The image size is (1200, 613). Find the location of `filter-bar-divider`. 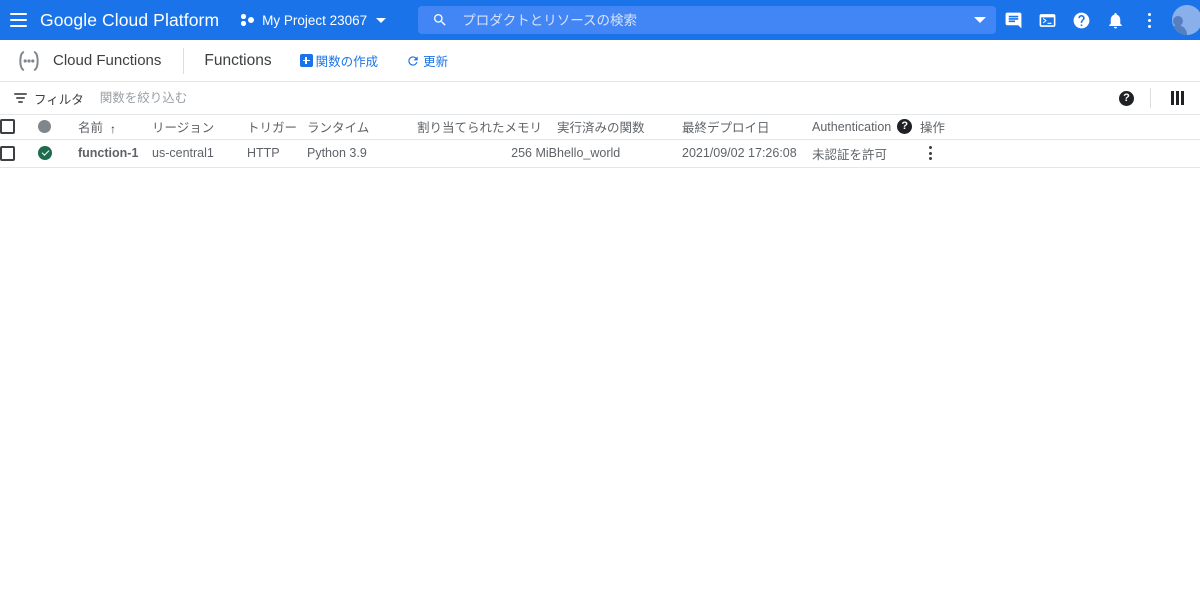

filter-bar-divider is located at coordinates (1150, 98).